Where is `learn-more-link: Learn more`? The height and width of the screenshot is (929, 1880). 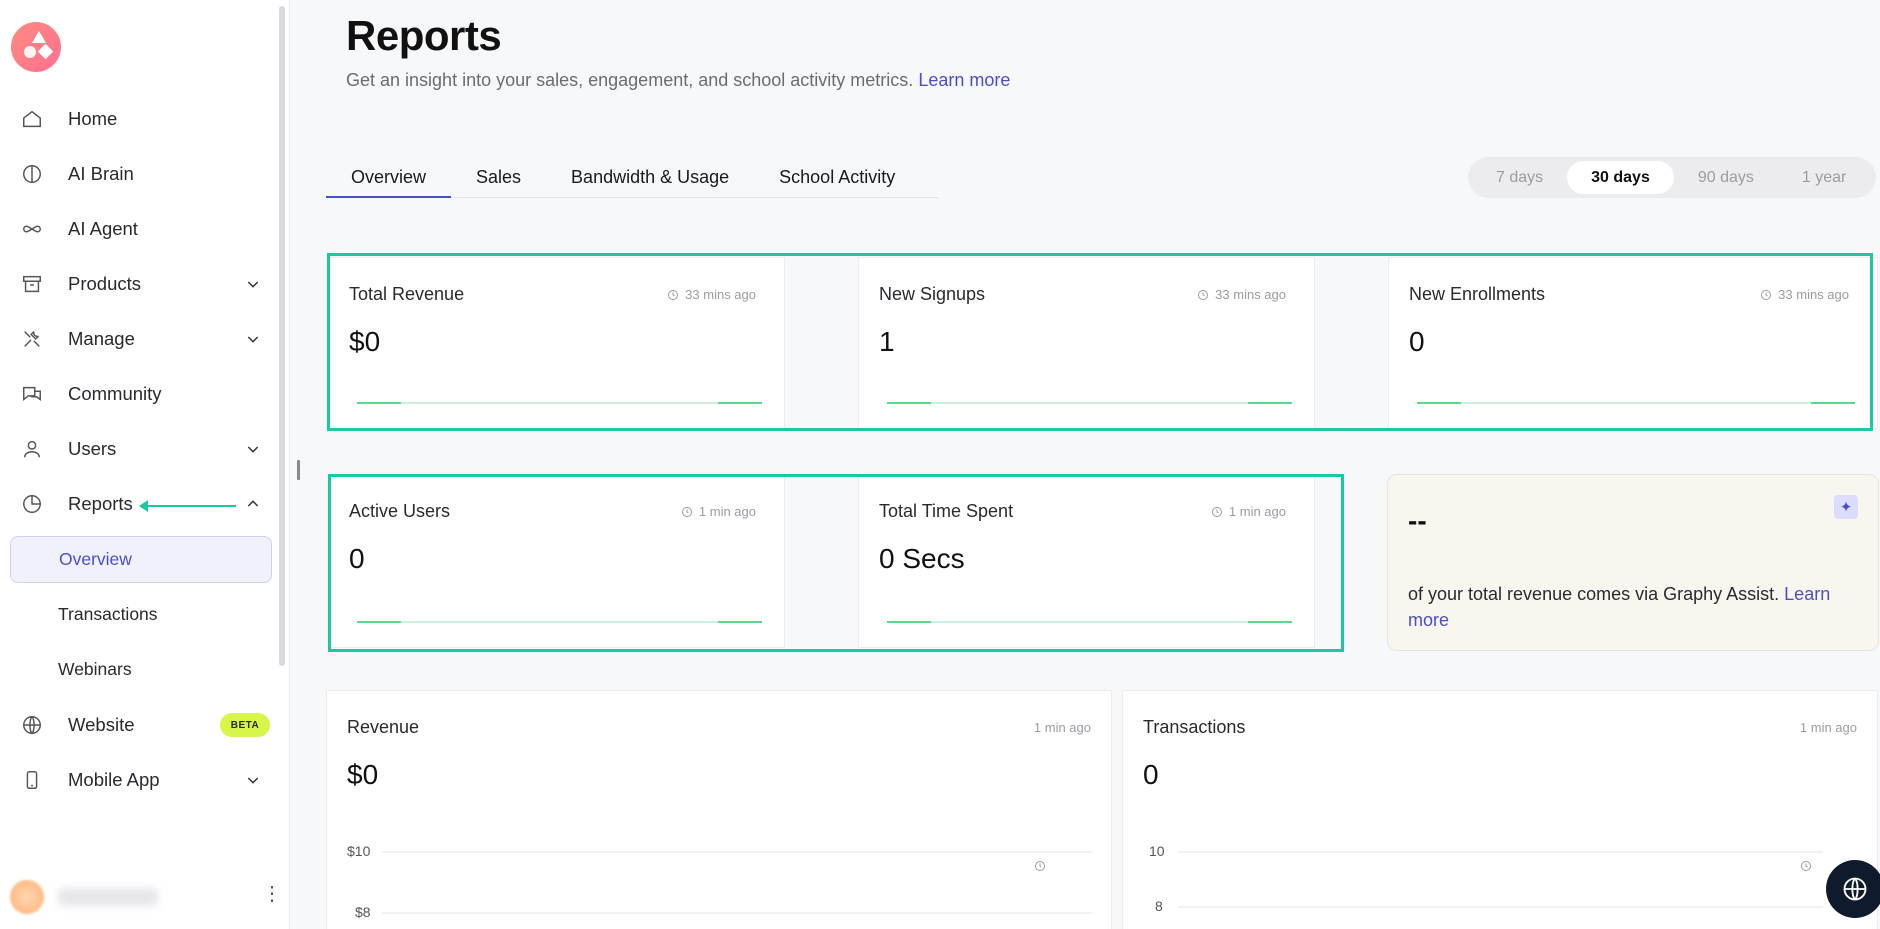 learn-more-link: Learn more is located at coordinates (964, 80).